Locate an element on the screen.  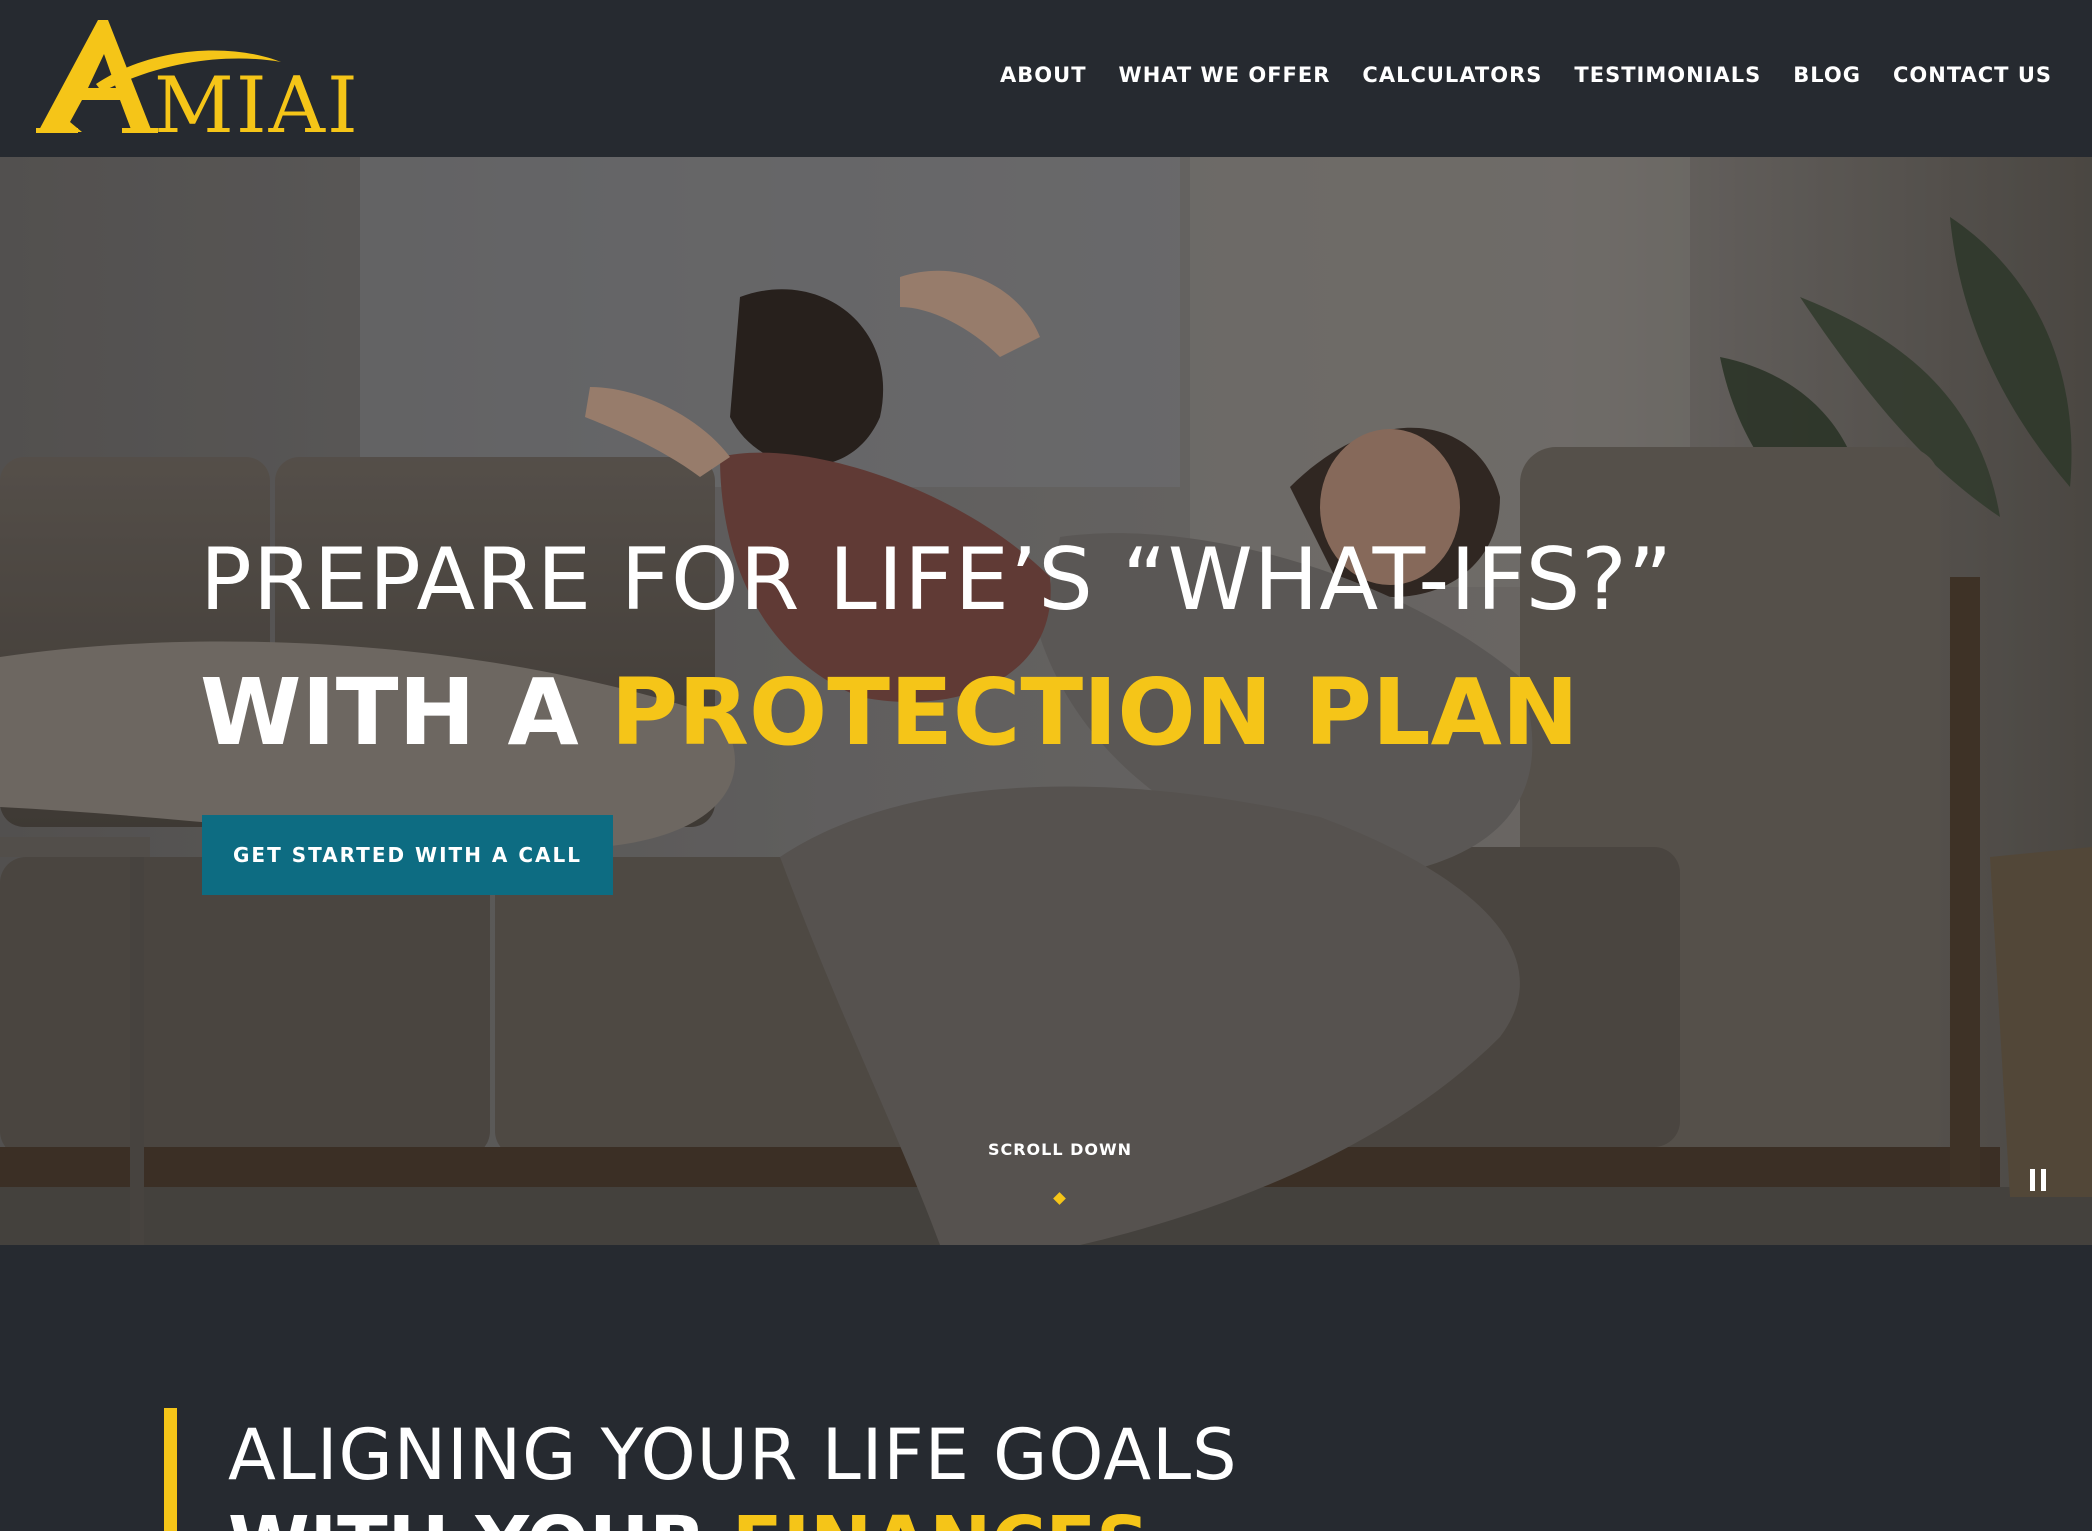
nav-testimonials: TESTIMONIALS is located at coordinates (1667, 75).